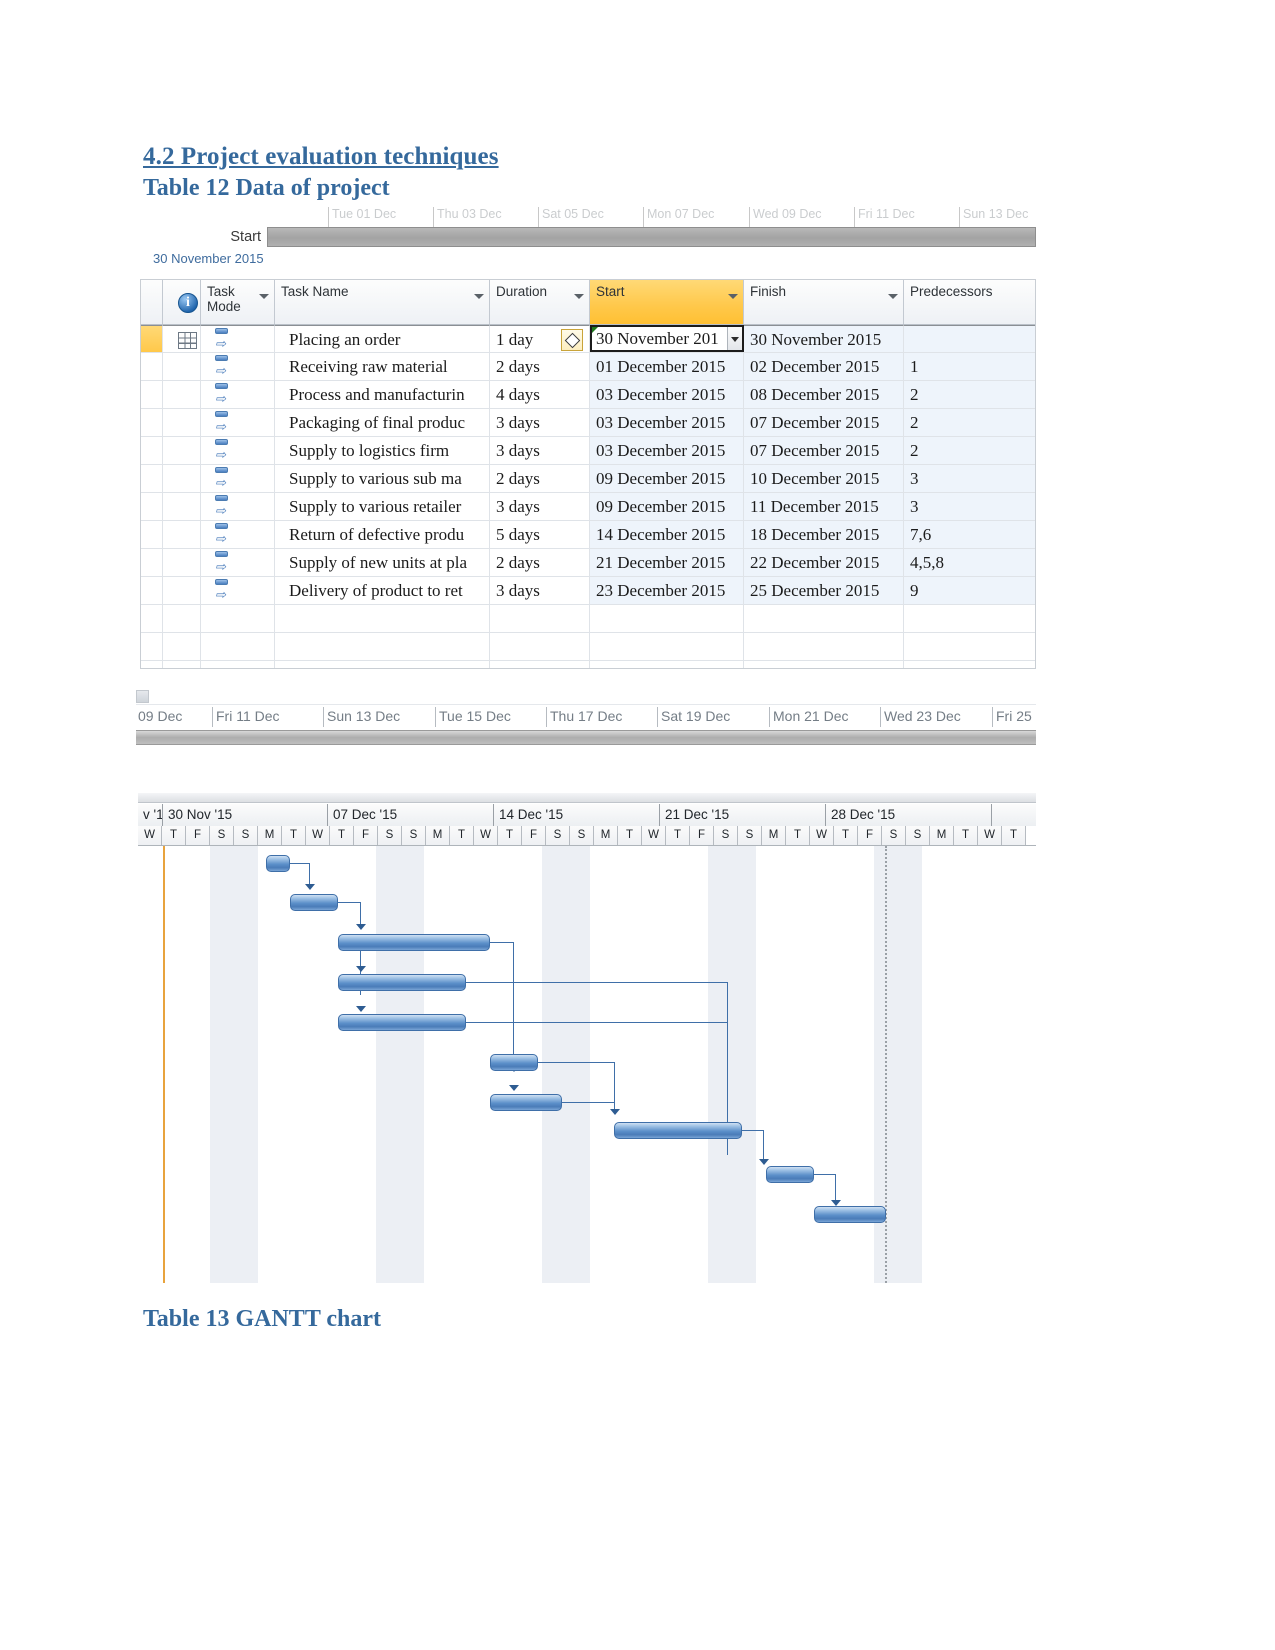  I want to click on column-header-finish: Finish, so click(824, 302).